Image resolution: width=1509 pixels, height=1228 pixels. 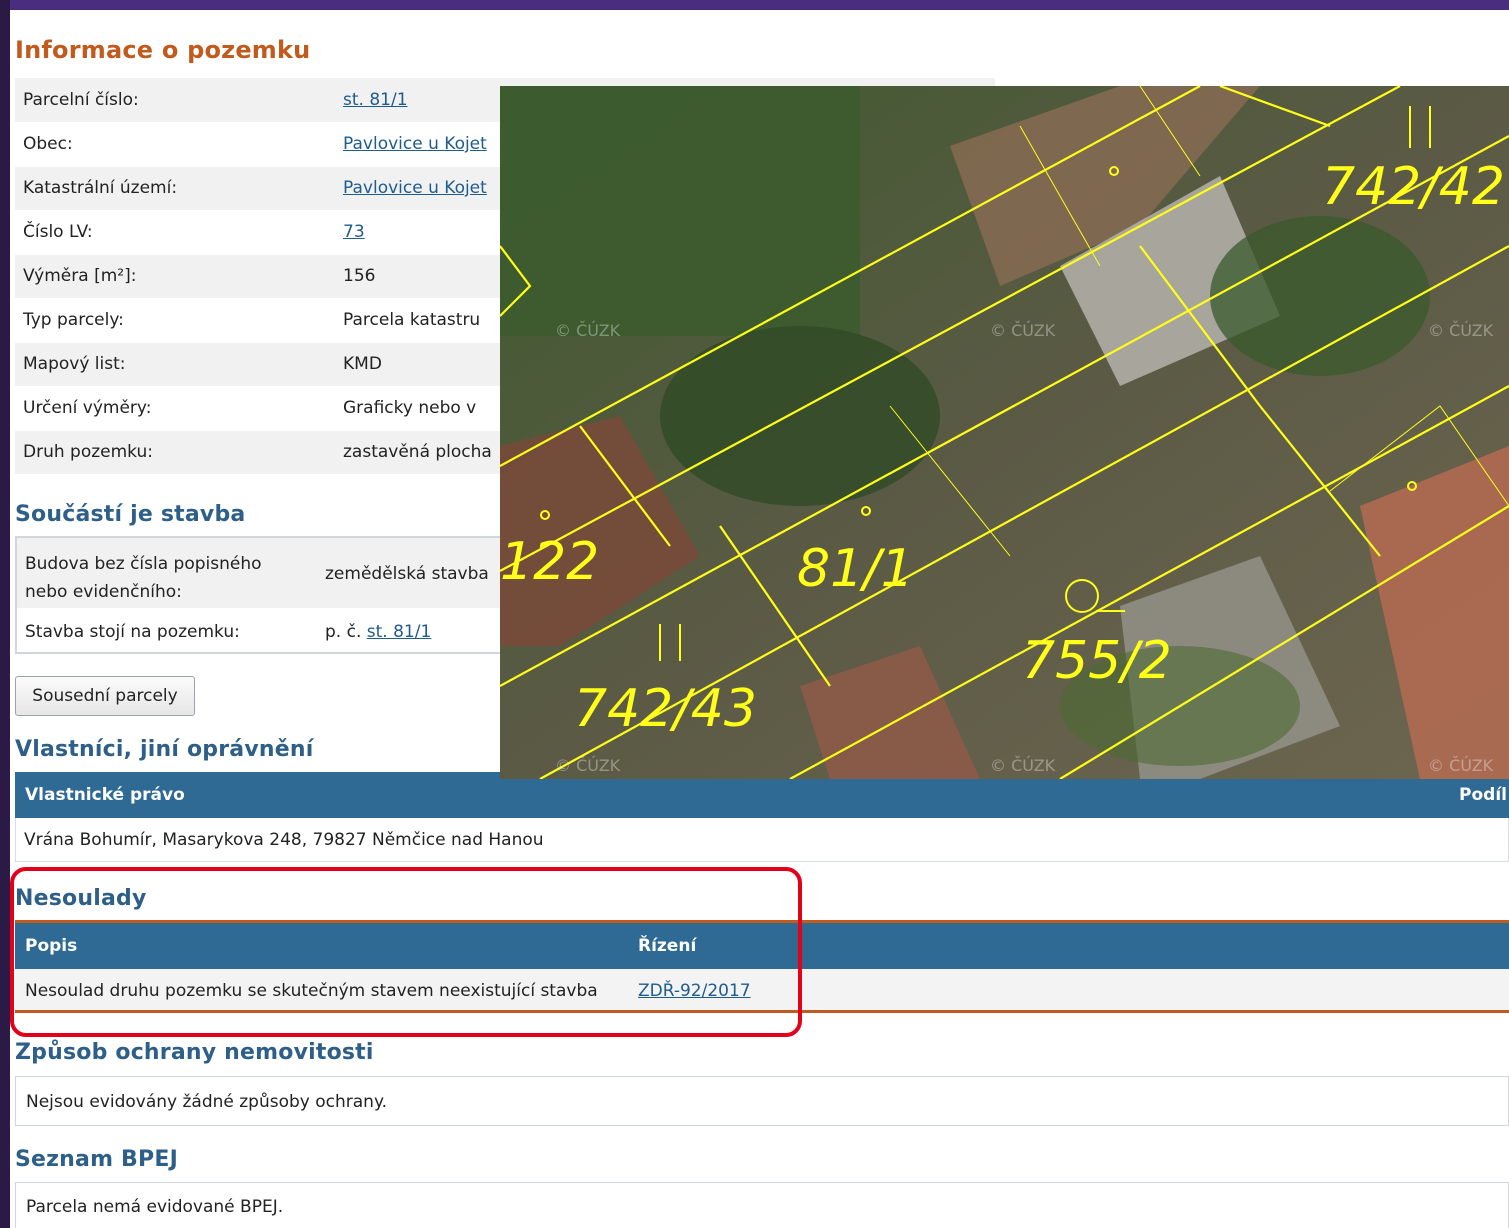 What do you see at coordinates (375, 100) in the screenshot?
I see `info-row-link: st. 81/1` at bounding box center [375, 100].